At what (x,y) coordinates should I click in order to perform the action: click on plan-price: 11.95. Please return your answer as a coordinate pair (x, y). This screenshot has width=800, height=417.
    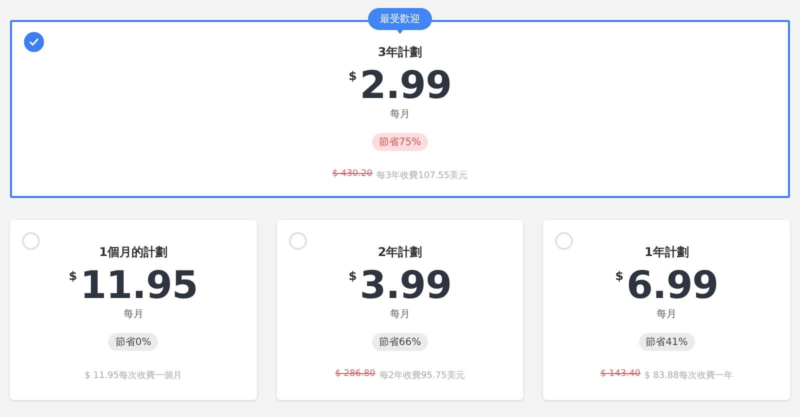
    Looking at the image, I should click on (139, 285).